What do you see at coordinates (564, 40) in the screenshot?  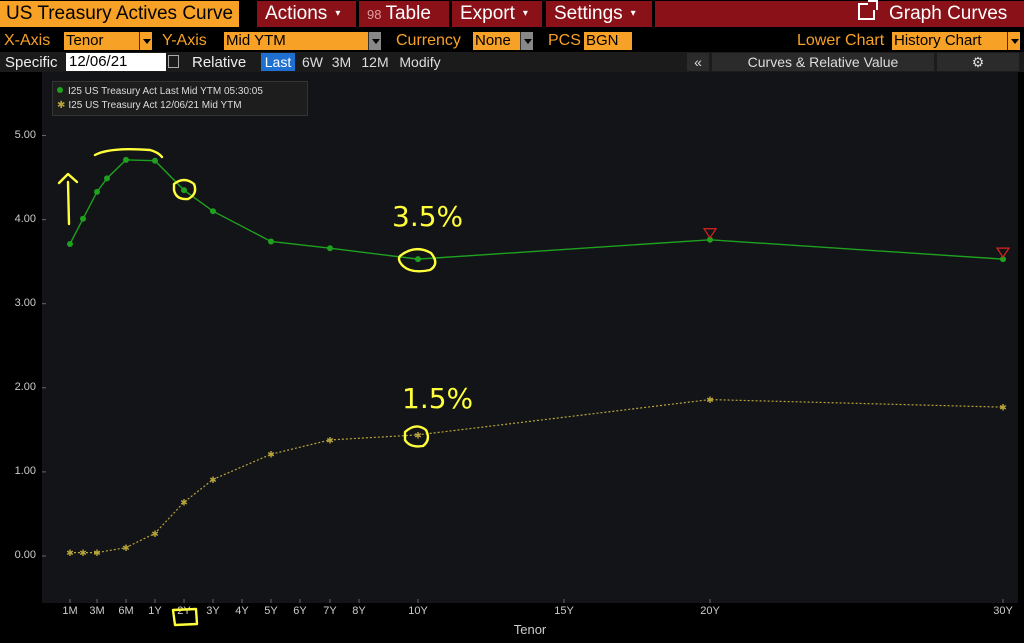 I see `pcs-label: PCS` at bounding box center [564, 40].